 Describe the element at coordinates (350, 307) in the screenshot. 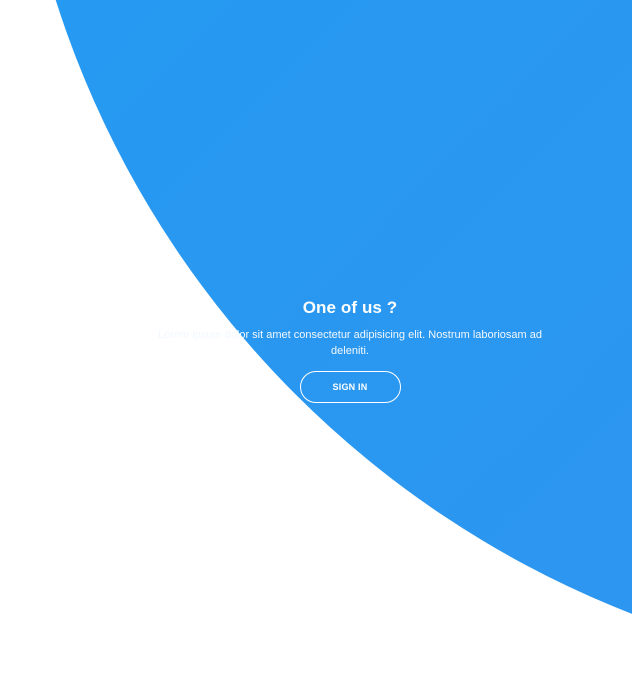

I see `panel-title: One of us ?` at that location.